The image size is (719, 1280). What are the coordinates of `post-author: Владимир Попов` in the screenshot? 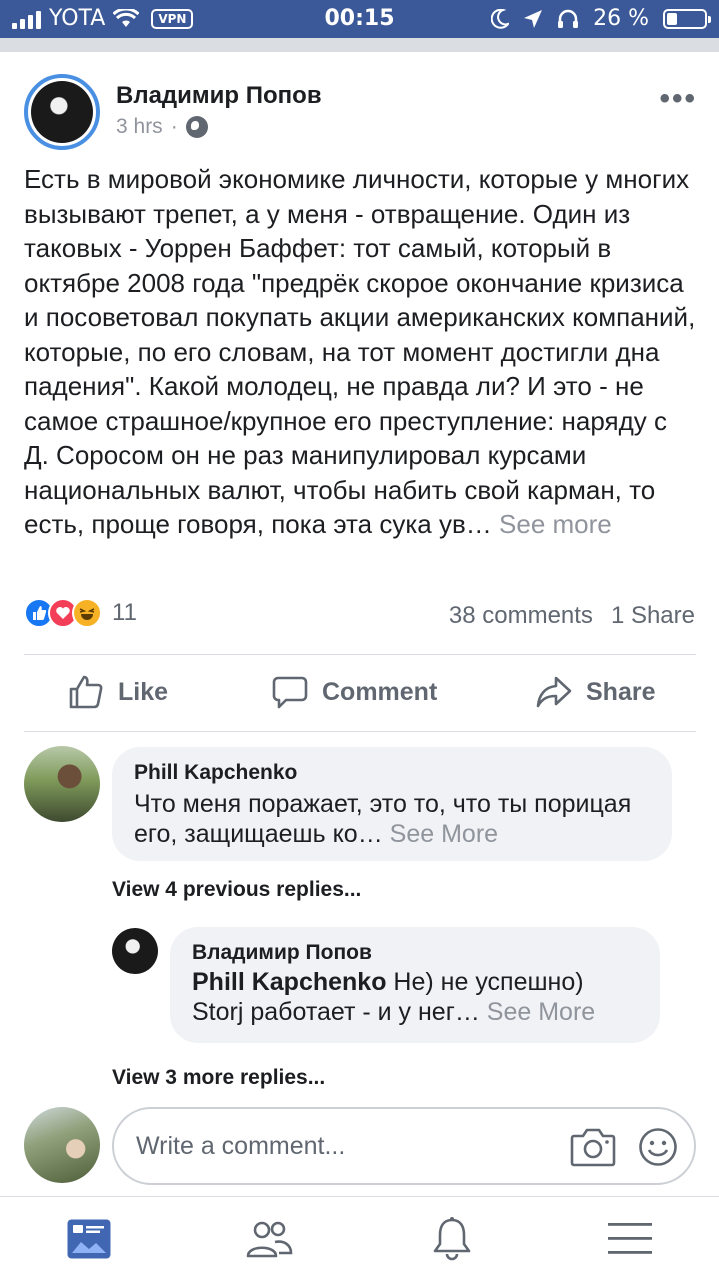 It's located at (219, 96).